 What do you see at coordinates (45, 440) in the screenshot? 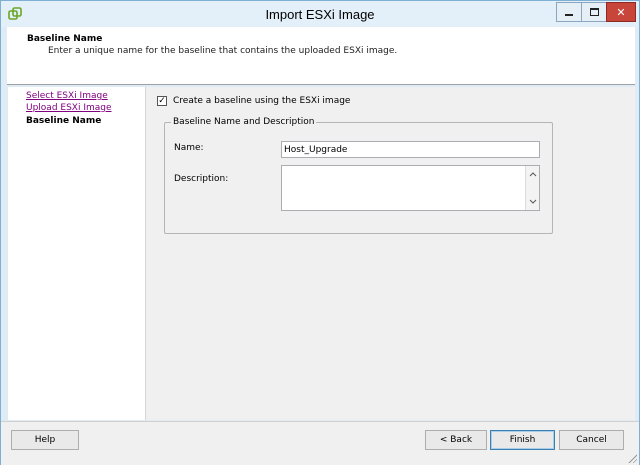
I see `help-button: Help` at bounding box center [45, 440].